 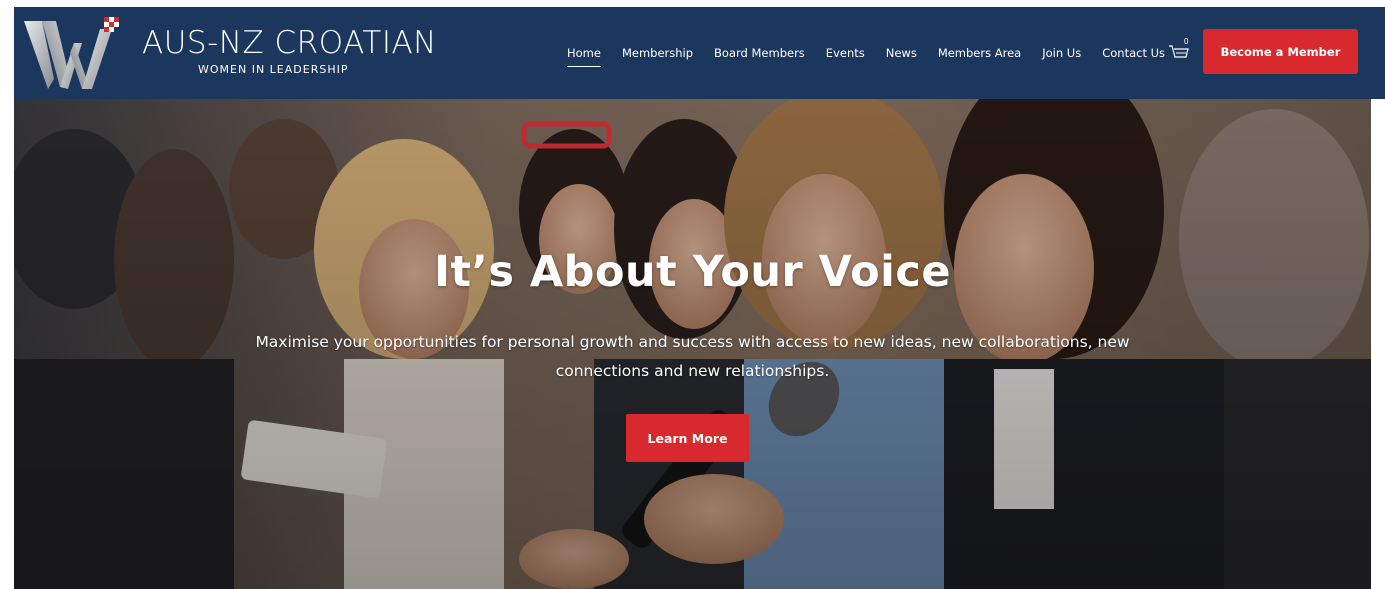 What do you see at coordinates (1186, 41) in the screenshot?
I see `cart-count-badge: 0` at bounding box center [1186, 41].